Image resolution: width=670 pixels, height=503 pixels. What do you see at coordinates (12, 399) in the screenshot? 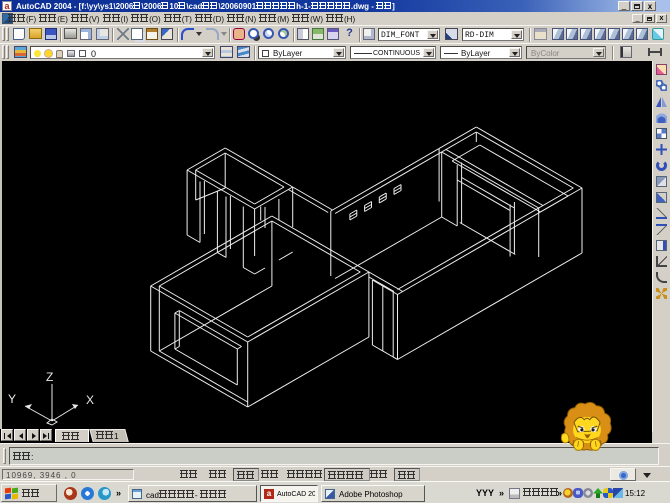
I see `svg-text: Y` at bounding box center [12, 399].